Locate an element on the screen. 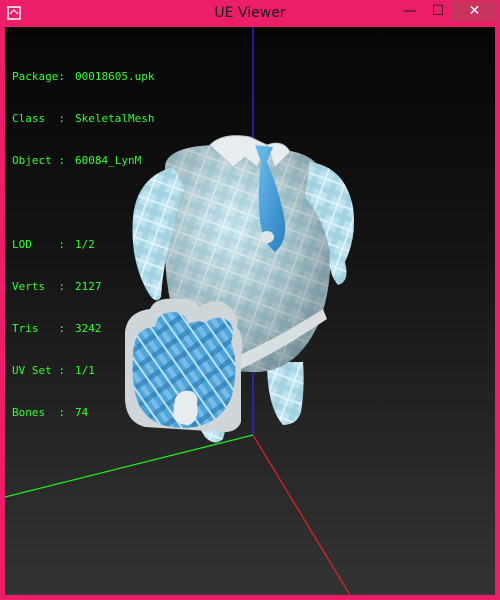  info-row-uvset: UV Set : 1/1 is located at coordinates (83, 371).